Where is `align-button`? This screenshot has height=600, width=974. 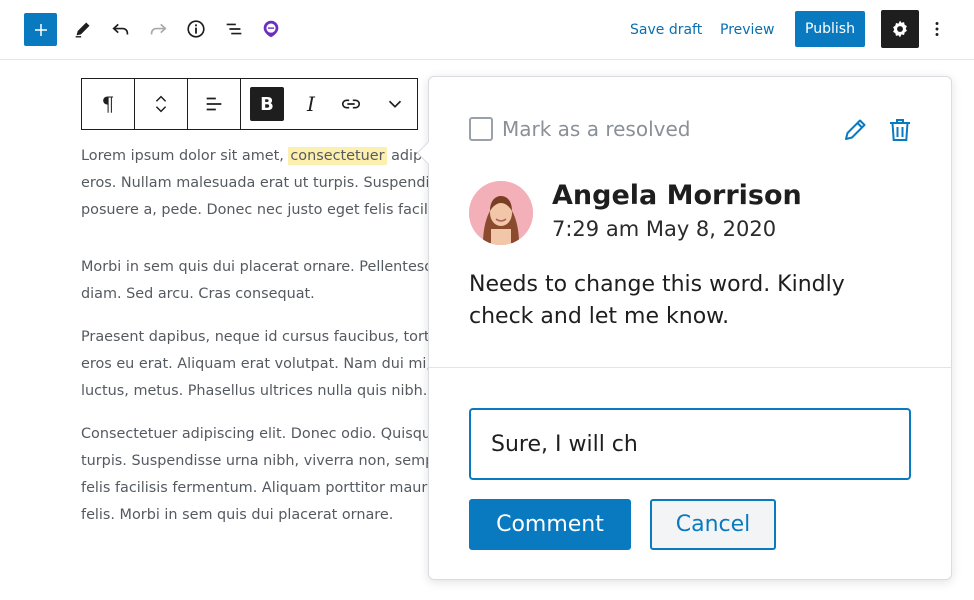
align-button is located at coordinates (214, 104).